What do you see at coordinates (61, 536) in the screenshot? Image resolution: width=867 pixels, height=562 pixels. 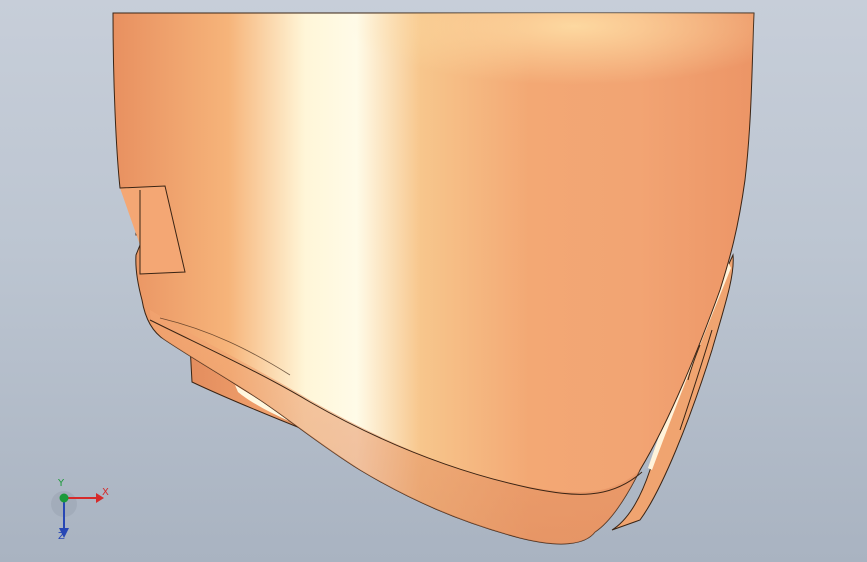 I see `triad-z-label: Z` at bounding box center [61, 536].